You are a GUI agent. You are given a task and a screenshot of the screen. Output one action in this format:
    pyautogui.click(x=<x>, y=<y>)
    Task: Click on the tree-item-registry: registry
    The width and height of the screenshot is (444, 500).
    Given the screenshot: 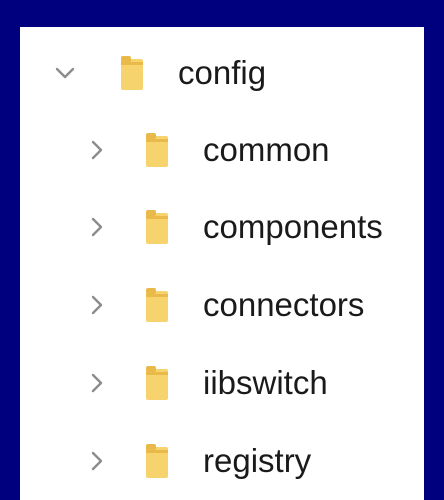 What is the action you would take?
    pyautogui.click(x=222, y=461)
    